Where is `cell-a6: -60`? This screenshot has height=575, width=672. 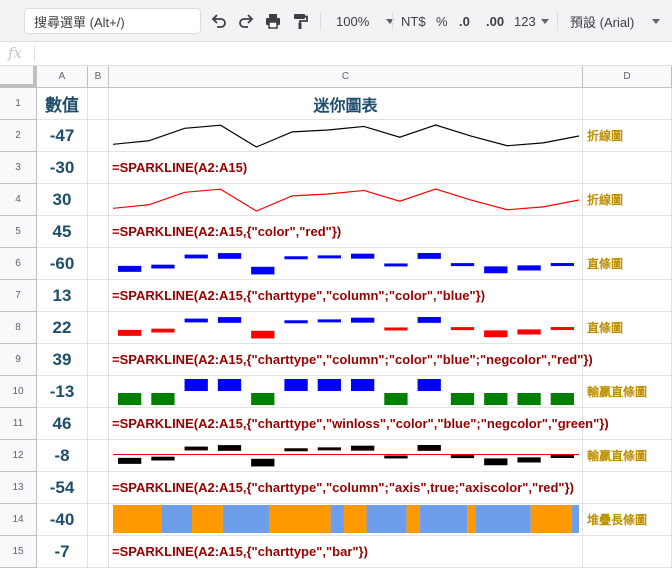 cell-a6: -60 is located at coordinates (62, 264).